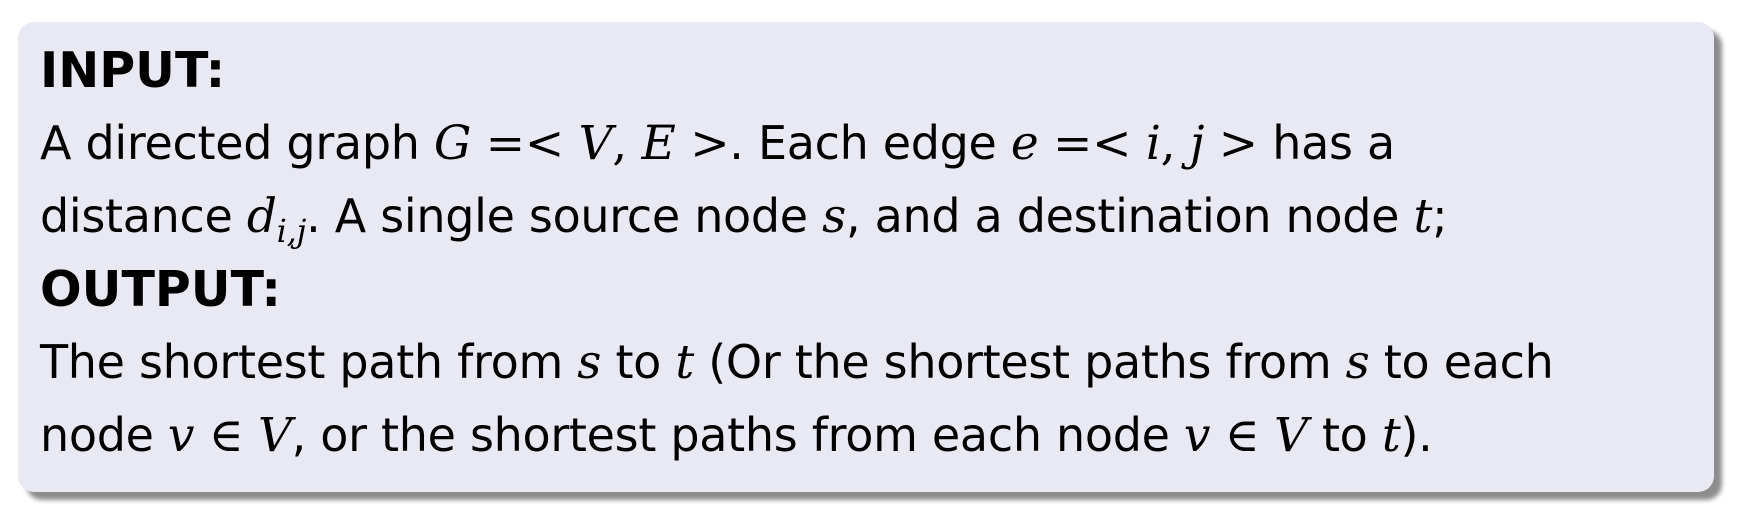 The image size is (1764, 524). I want to click on math-var-e: e, so click(1024, 143).